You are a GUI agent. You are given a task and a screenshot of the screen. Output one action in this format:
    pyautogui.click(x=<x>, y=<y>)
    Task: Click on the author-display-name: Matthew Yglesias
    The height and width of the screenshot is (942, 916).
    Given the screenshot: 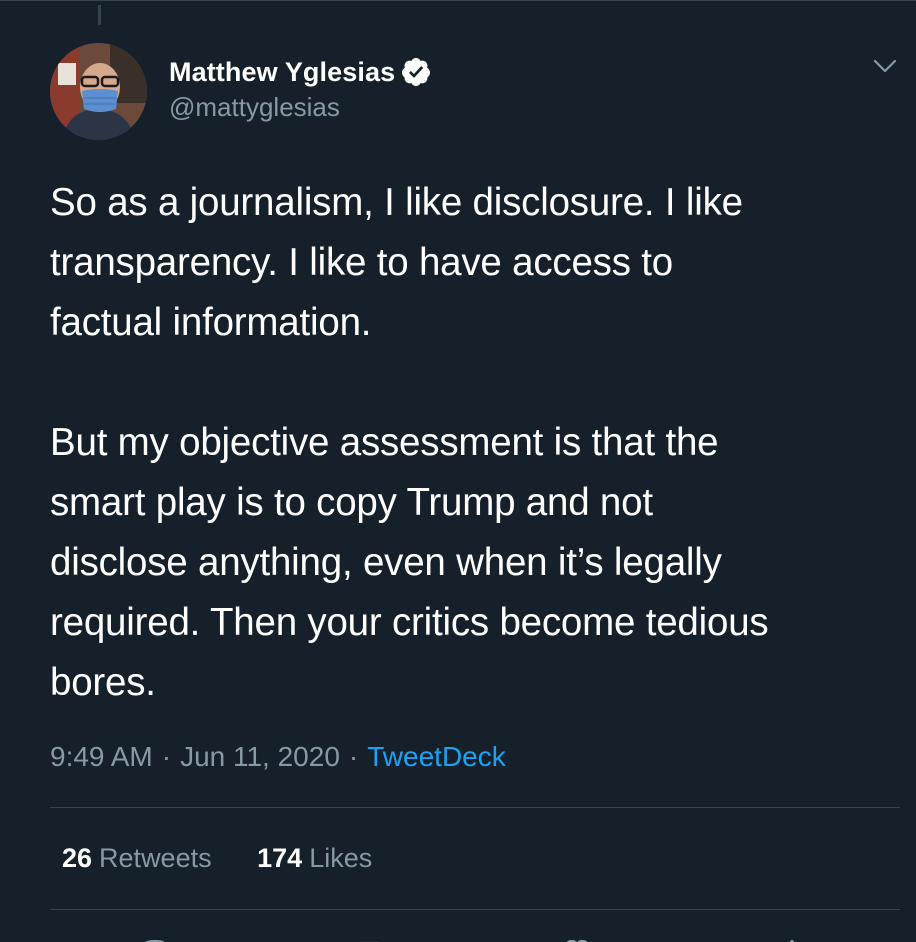 What is the action you would take?
    pyautogui.click(x=282, y=72)
    